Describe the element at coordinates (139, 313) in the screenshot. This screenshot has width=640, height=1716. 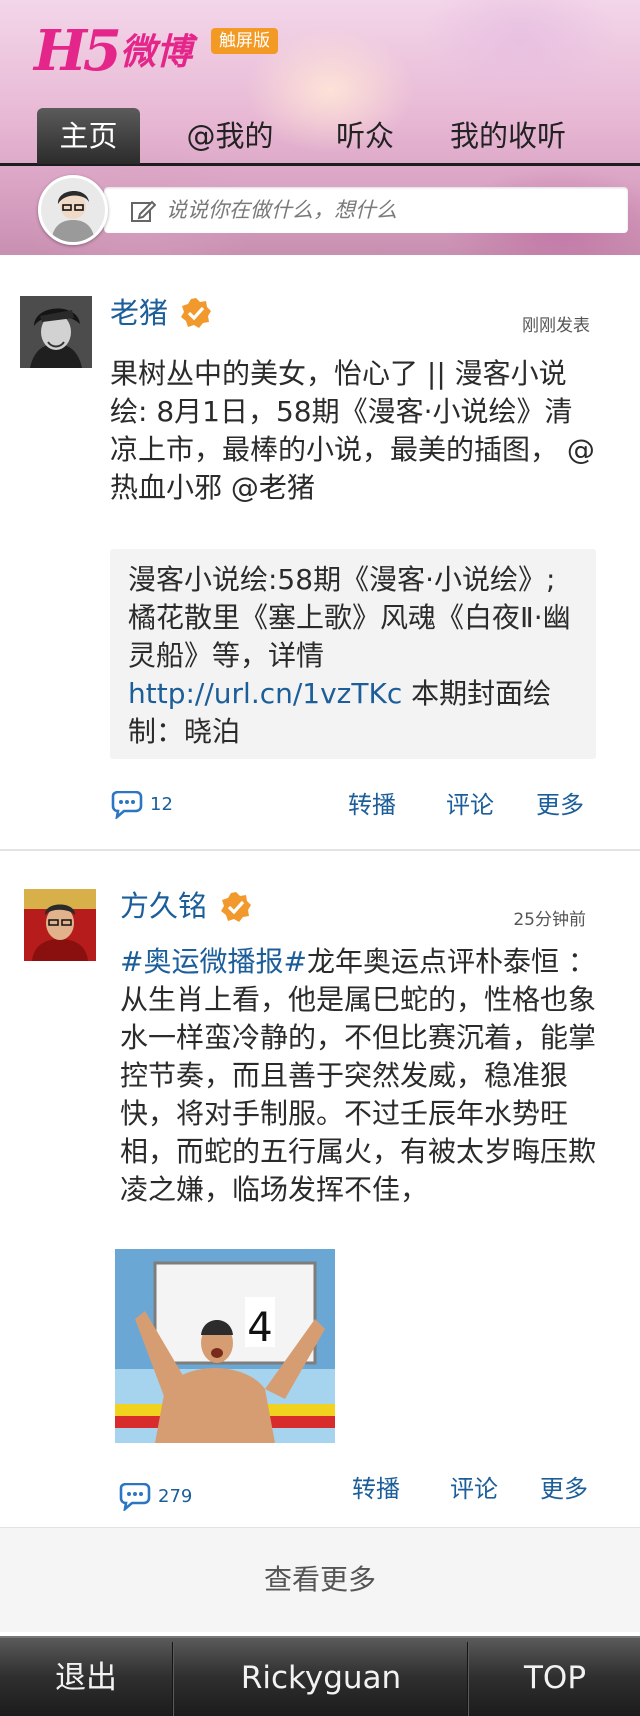
I see `author-name: 老猪` at that location.